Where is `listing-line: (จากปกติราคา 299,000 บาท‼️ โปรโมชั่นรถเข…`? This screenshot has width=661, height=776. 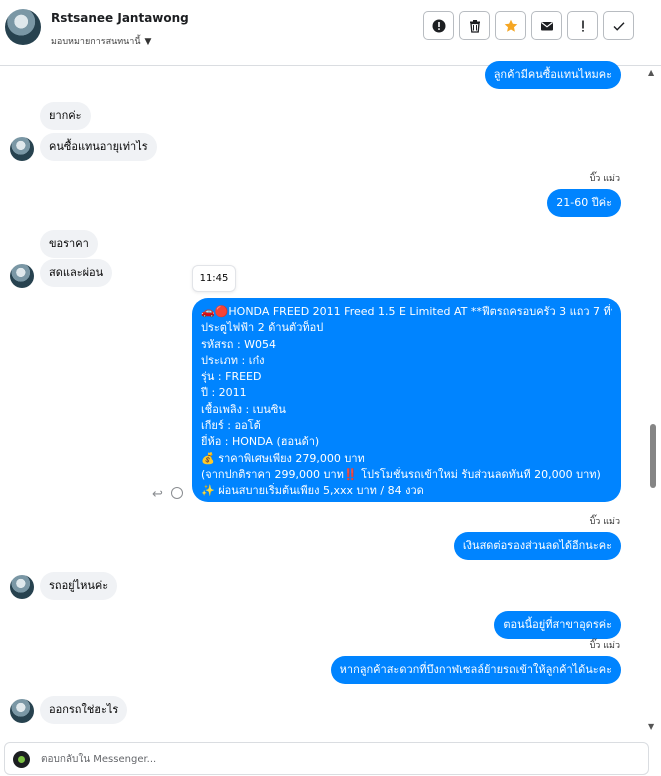
listing-line: (จากปกติราคา 299,000 บาท‼️ โปรโมชั่นรถเข… is located at coordinates (401, 474).